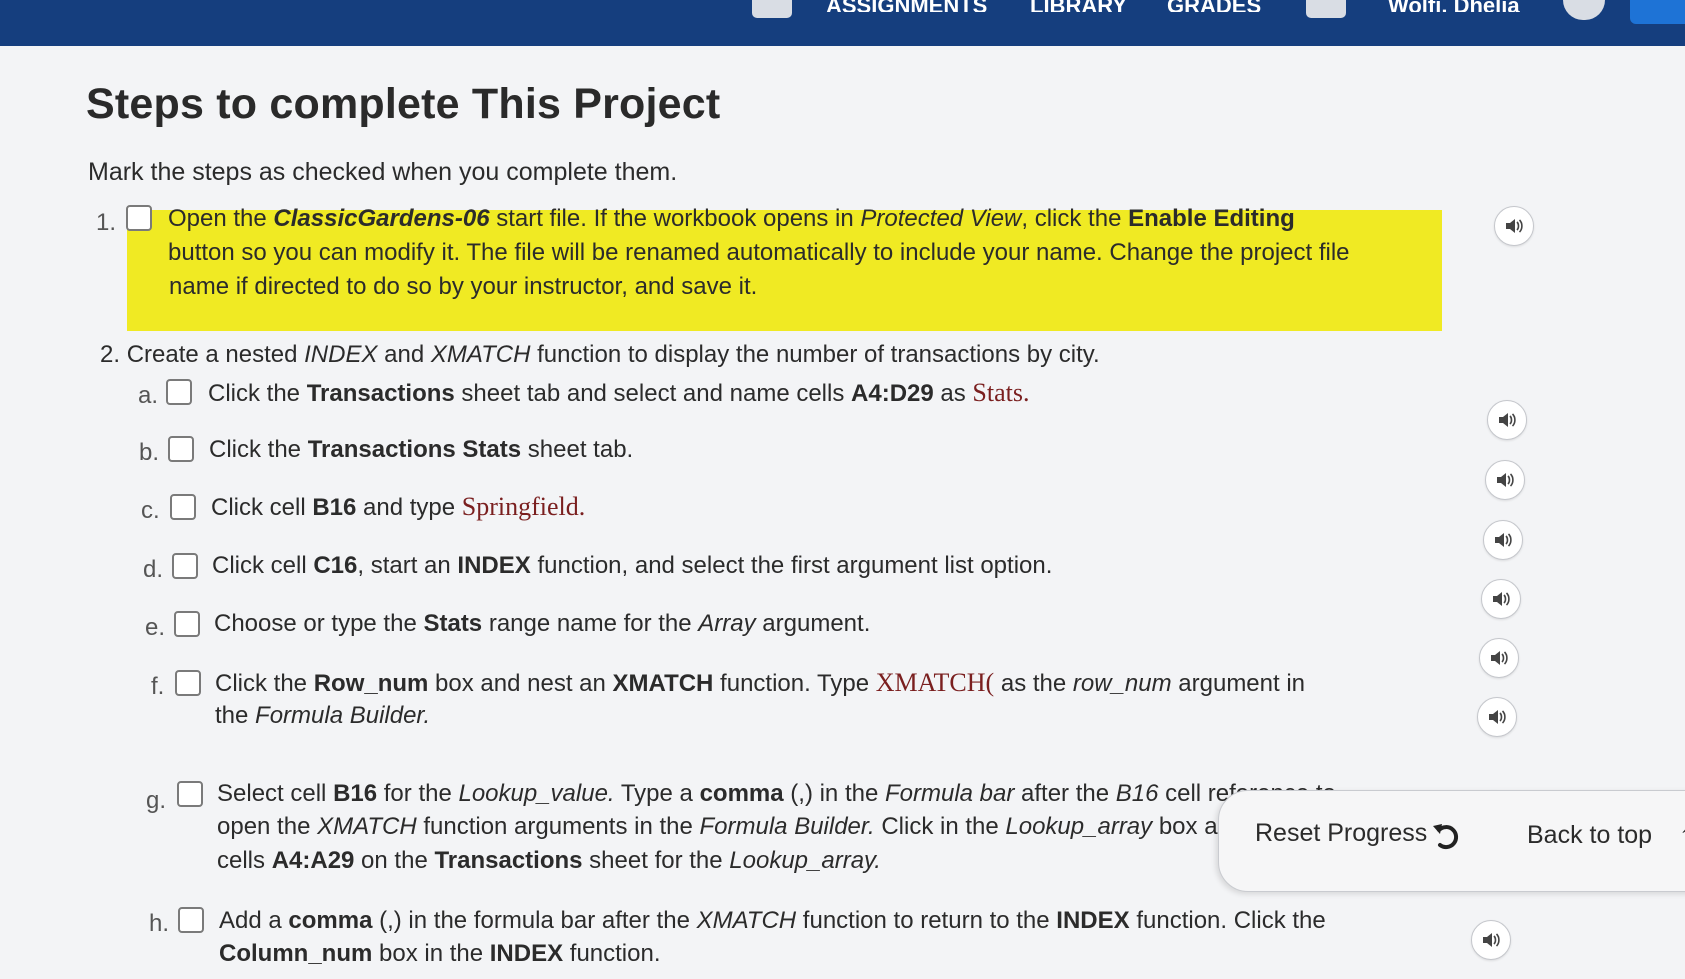 The width and height of the screenshot is (1685, 979). What do you see at coordinates (421, 449) in the screenshot?
I see `step-b-text: Click the Transactions Stats sheet tab.` at bounding box center [421, 449].